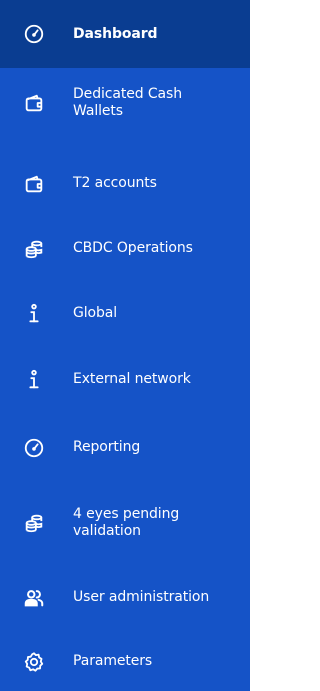  I want to click on sidebar-item-dashboard: Dashboard, so click(125, 34).